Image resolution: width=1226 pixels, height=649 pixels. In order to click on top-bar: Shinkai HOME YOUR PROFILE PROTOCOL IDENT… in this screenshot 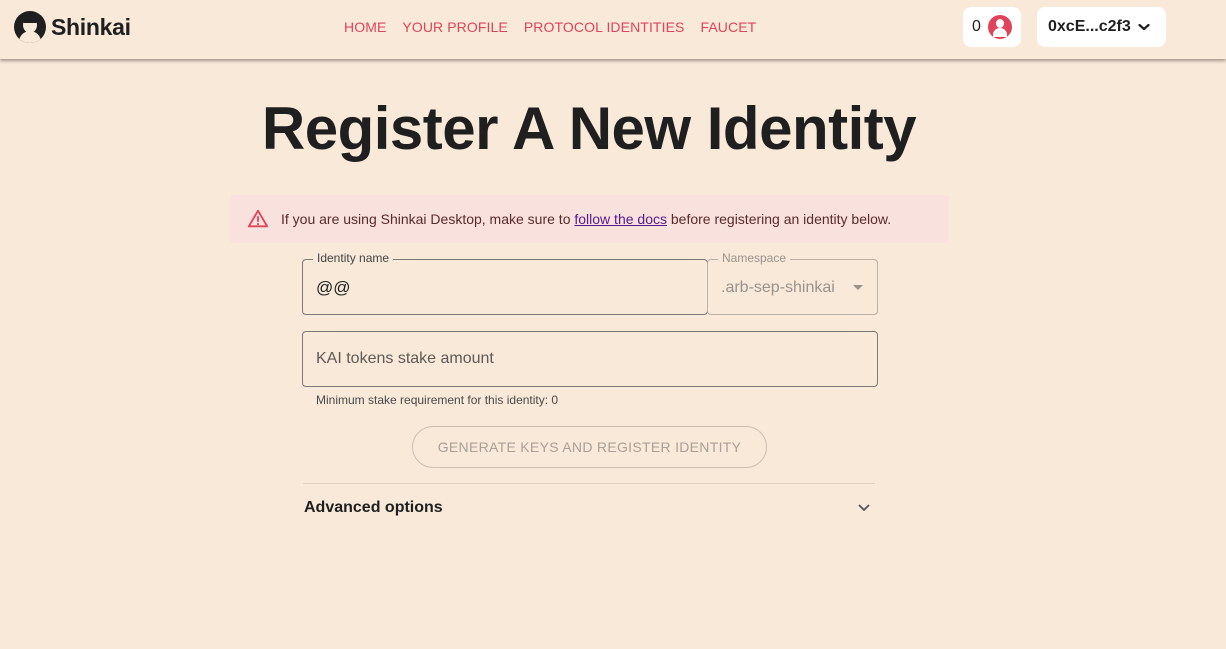, I will do `click(613, 29)`.